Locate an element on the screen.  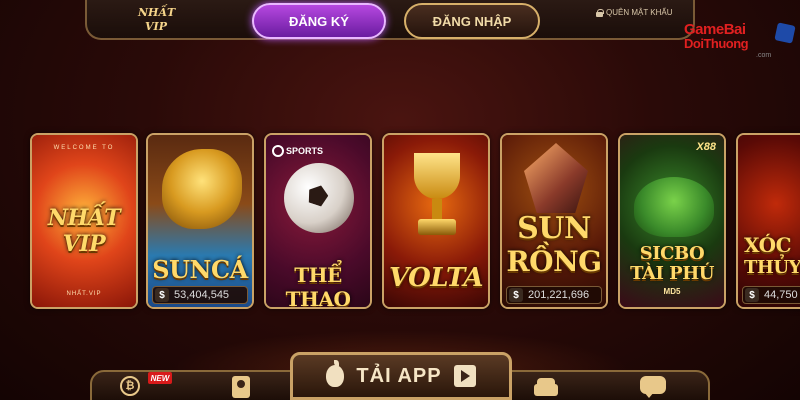
card-title: SUNCÁ is located at coordinates (200, 269).